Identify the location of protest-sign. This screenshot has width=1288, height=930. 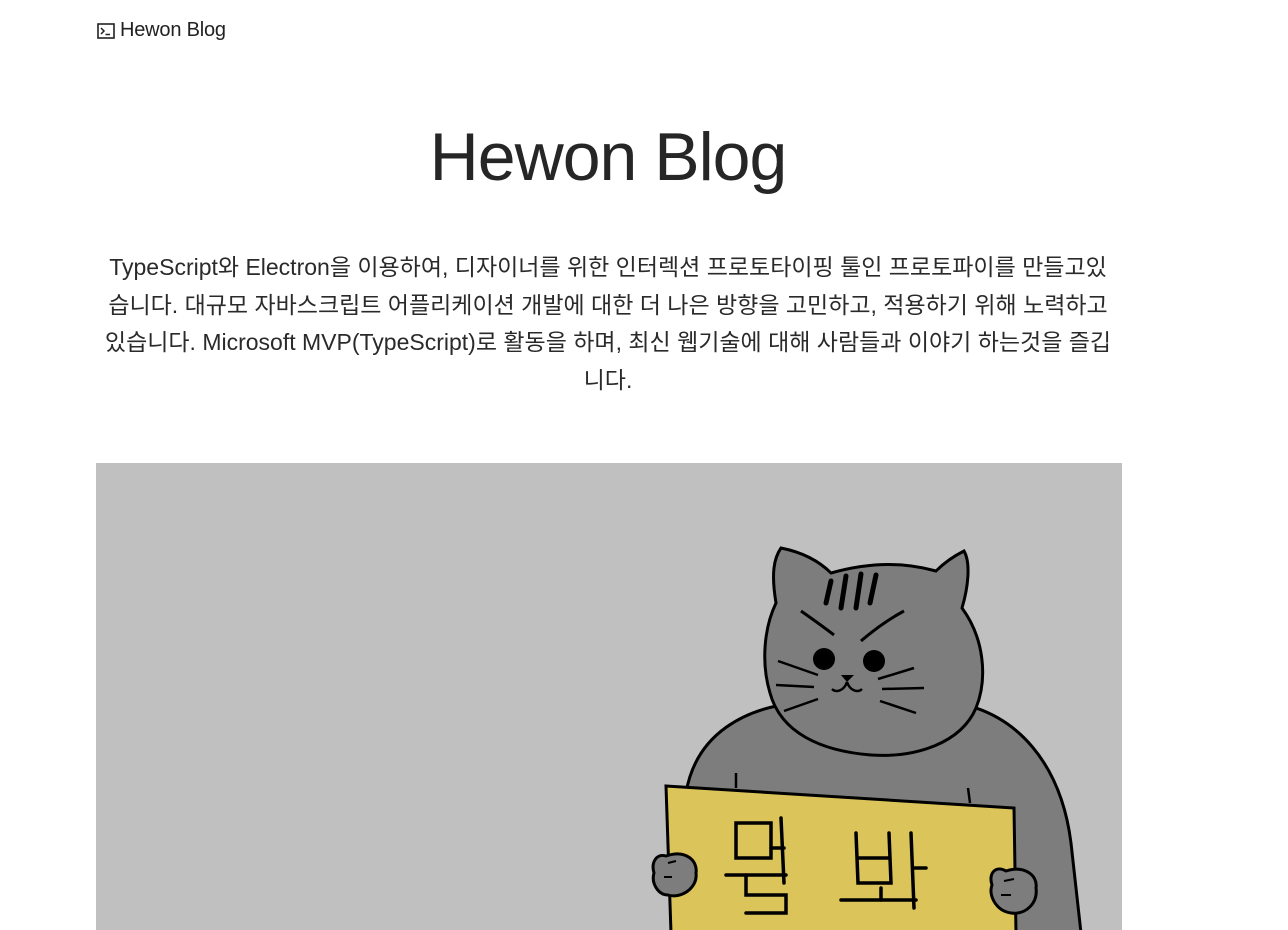
(841, 857).